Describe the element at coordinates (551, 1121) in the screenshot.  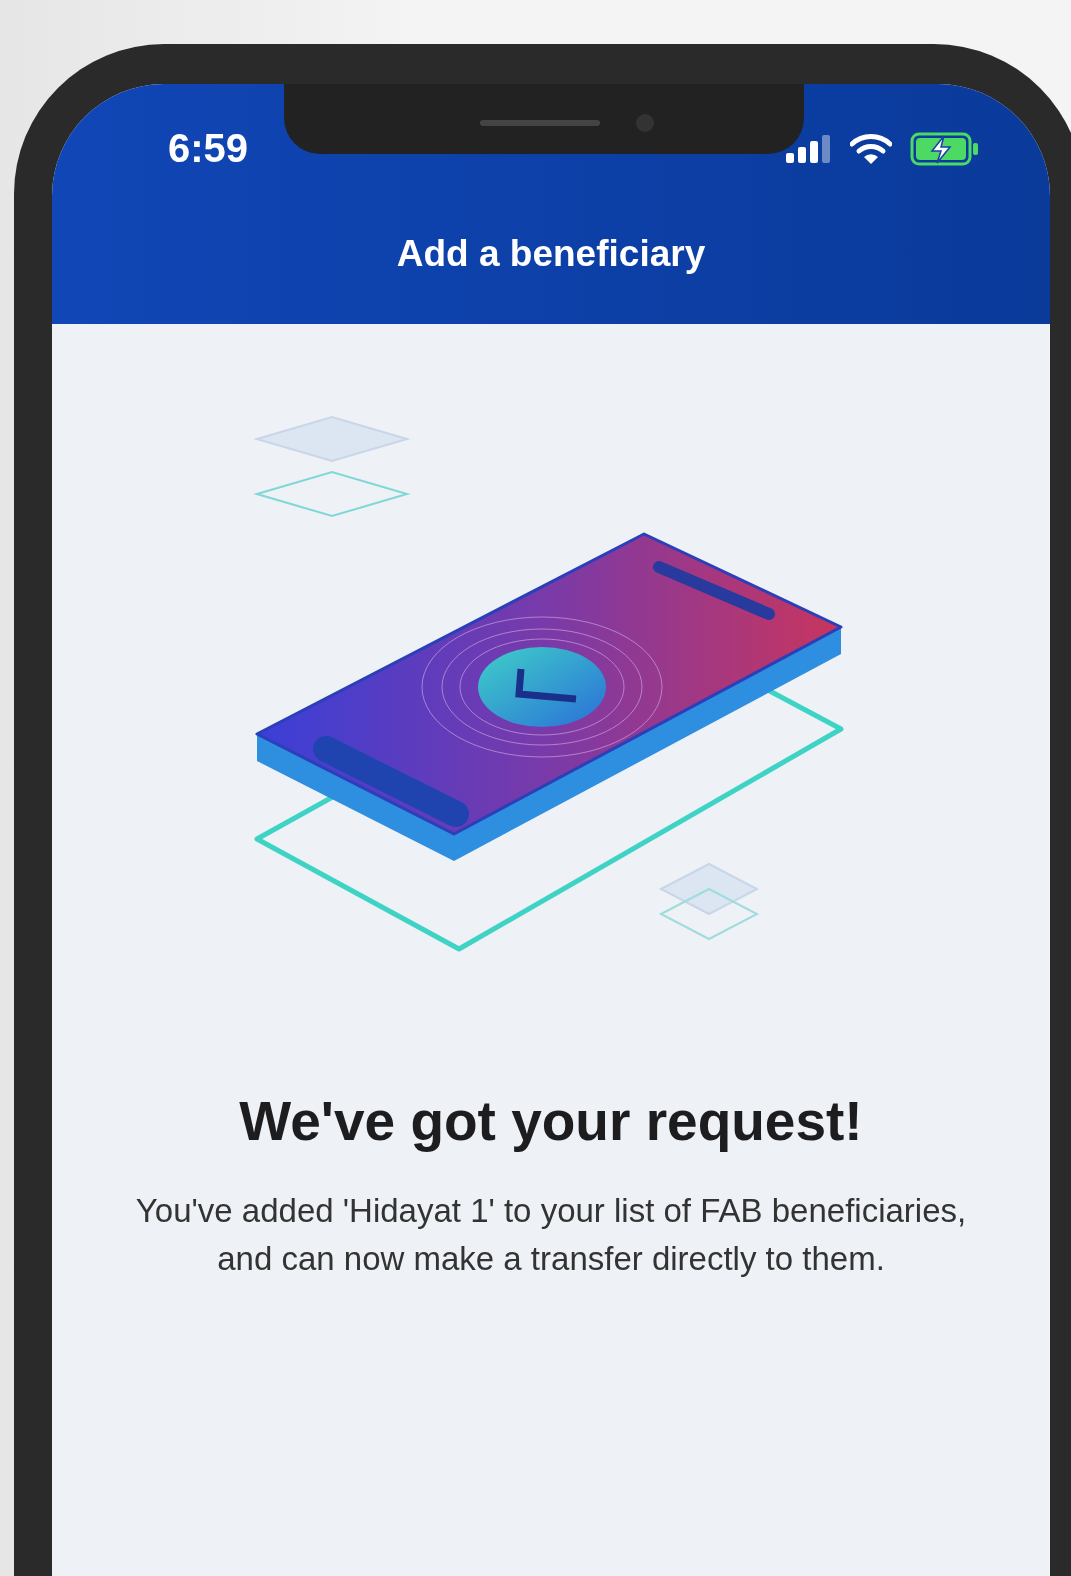
I see `confirmation-heading: We've got your request!` at that location.